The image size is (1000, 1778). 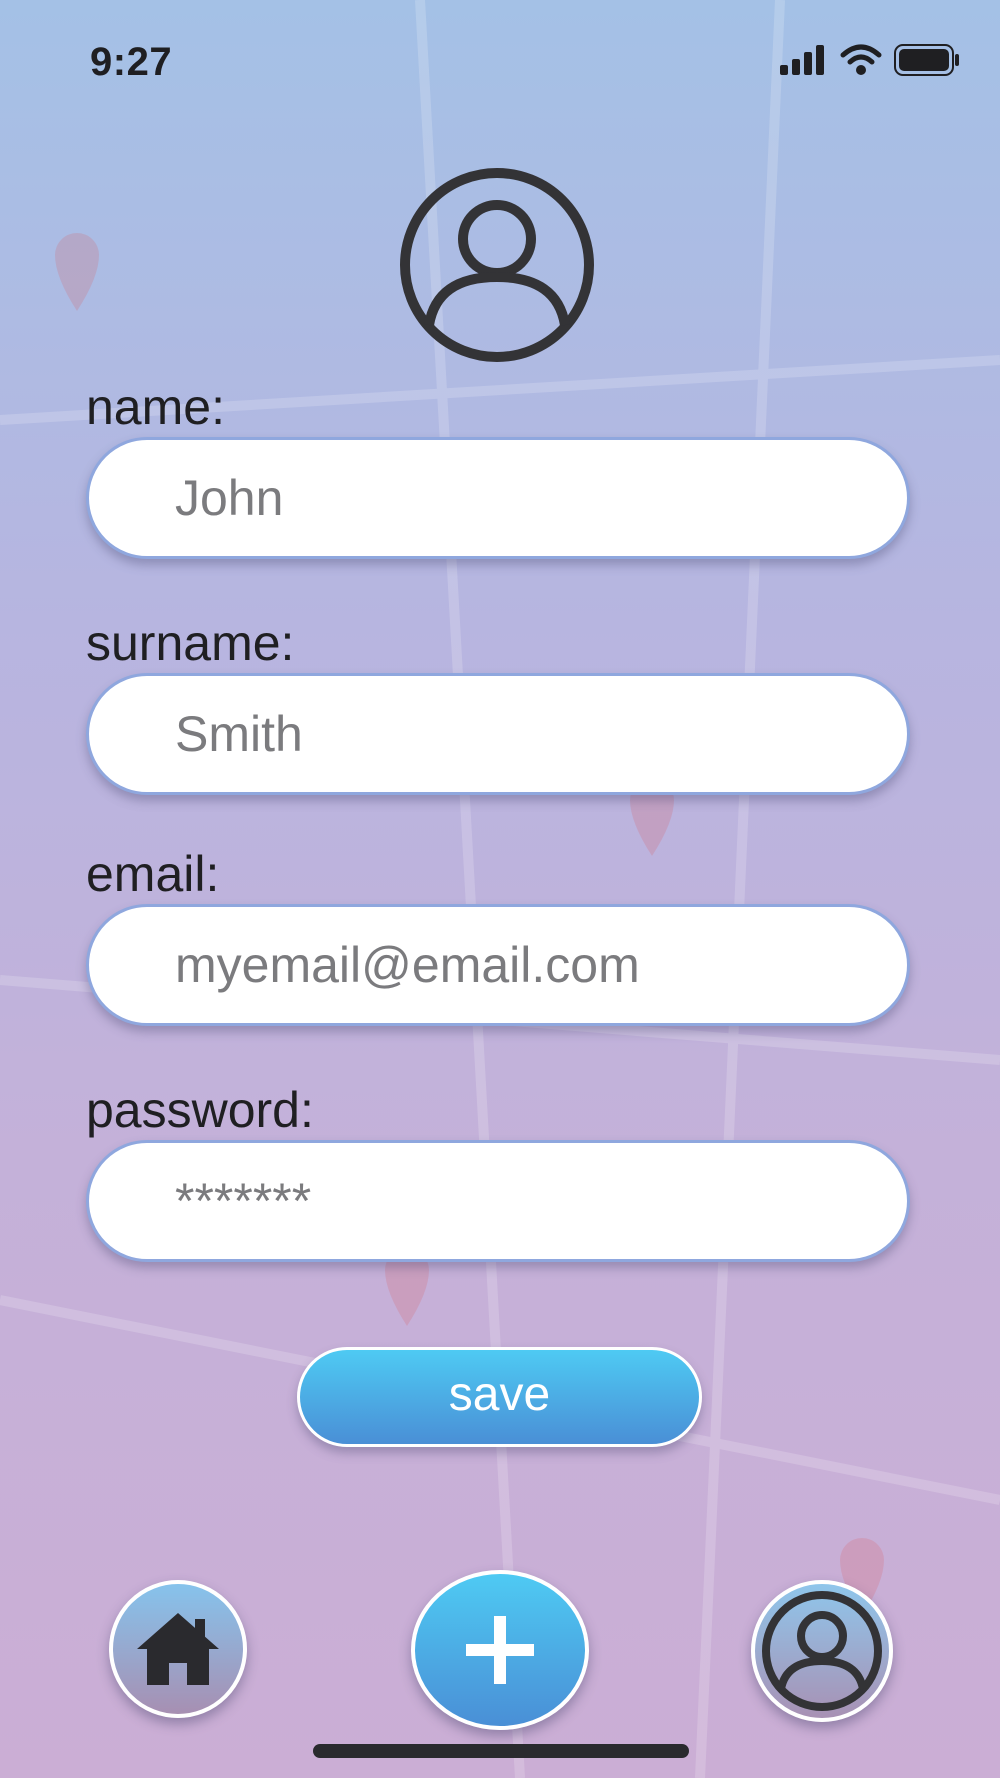 What do you see at coordinates (525, 734) in the screenshot?
I see `surname-input` at bounding box center [525, 734].